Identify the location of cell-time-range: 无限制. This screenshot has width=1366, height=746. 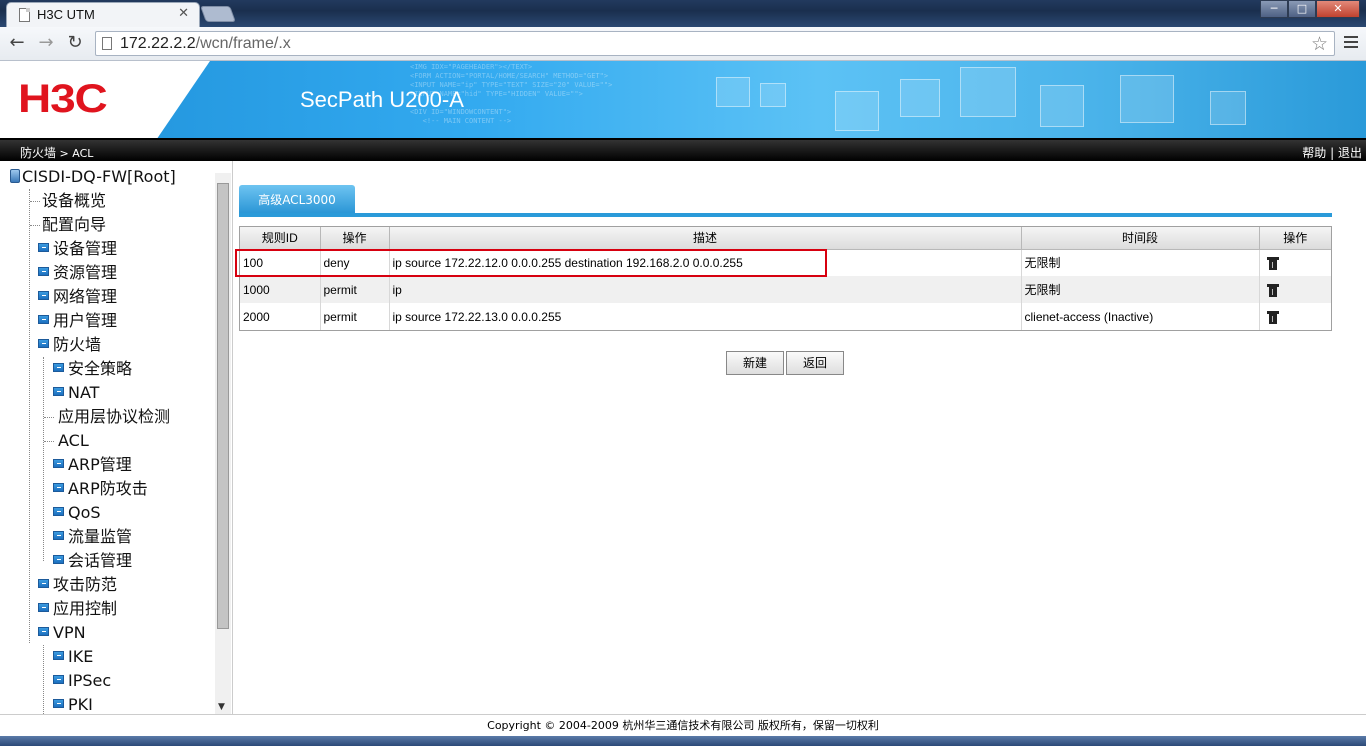
(1140, 262).